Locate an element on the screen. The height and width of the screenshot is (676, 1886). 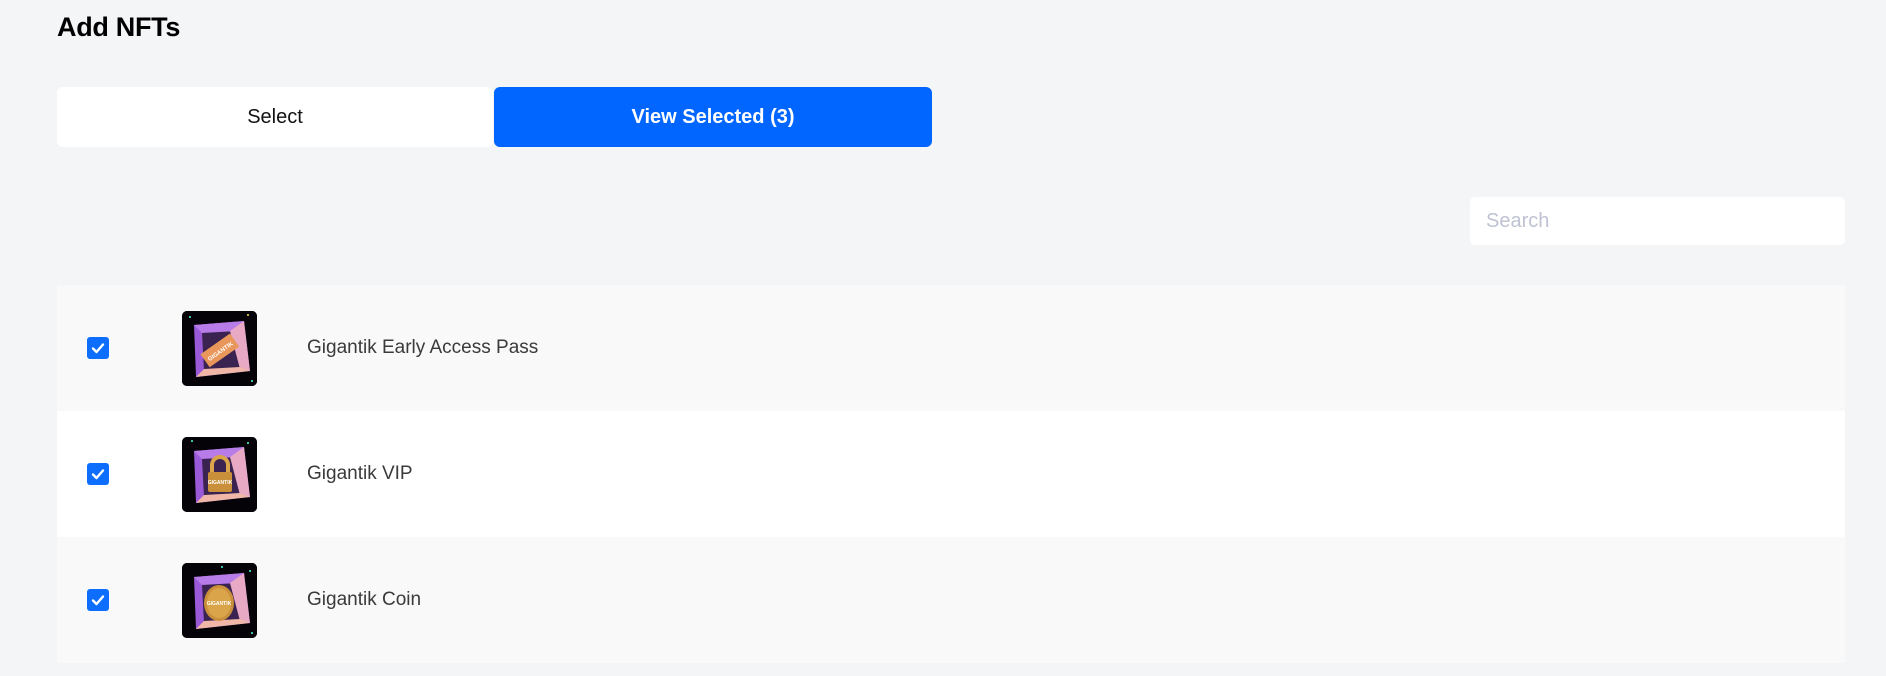
search-input is located at coordinates (1657, 221).